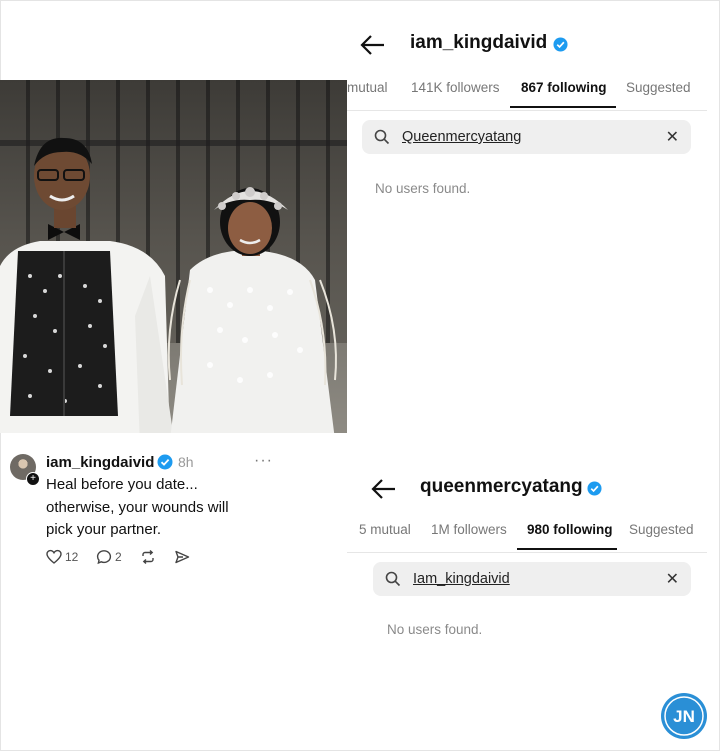  What do you see at coordinates (367, 87) in the screenshot?
I see `tab-mutual: mutual` at bounding box center [367, 87].